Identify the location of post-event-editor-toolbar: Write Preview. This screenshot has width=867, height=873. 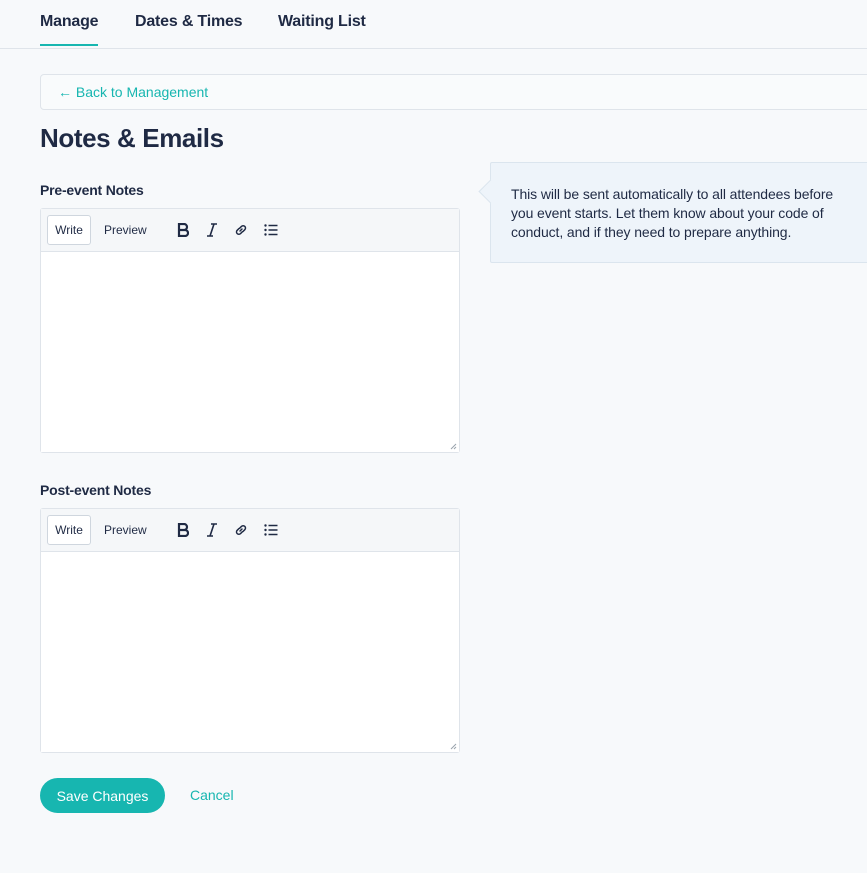
(250, 530).